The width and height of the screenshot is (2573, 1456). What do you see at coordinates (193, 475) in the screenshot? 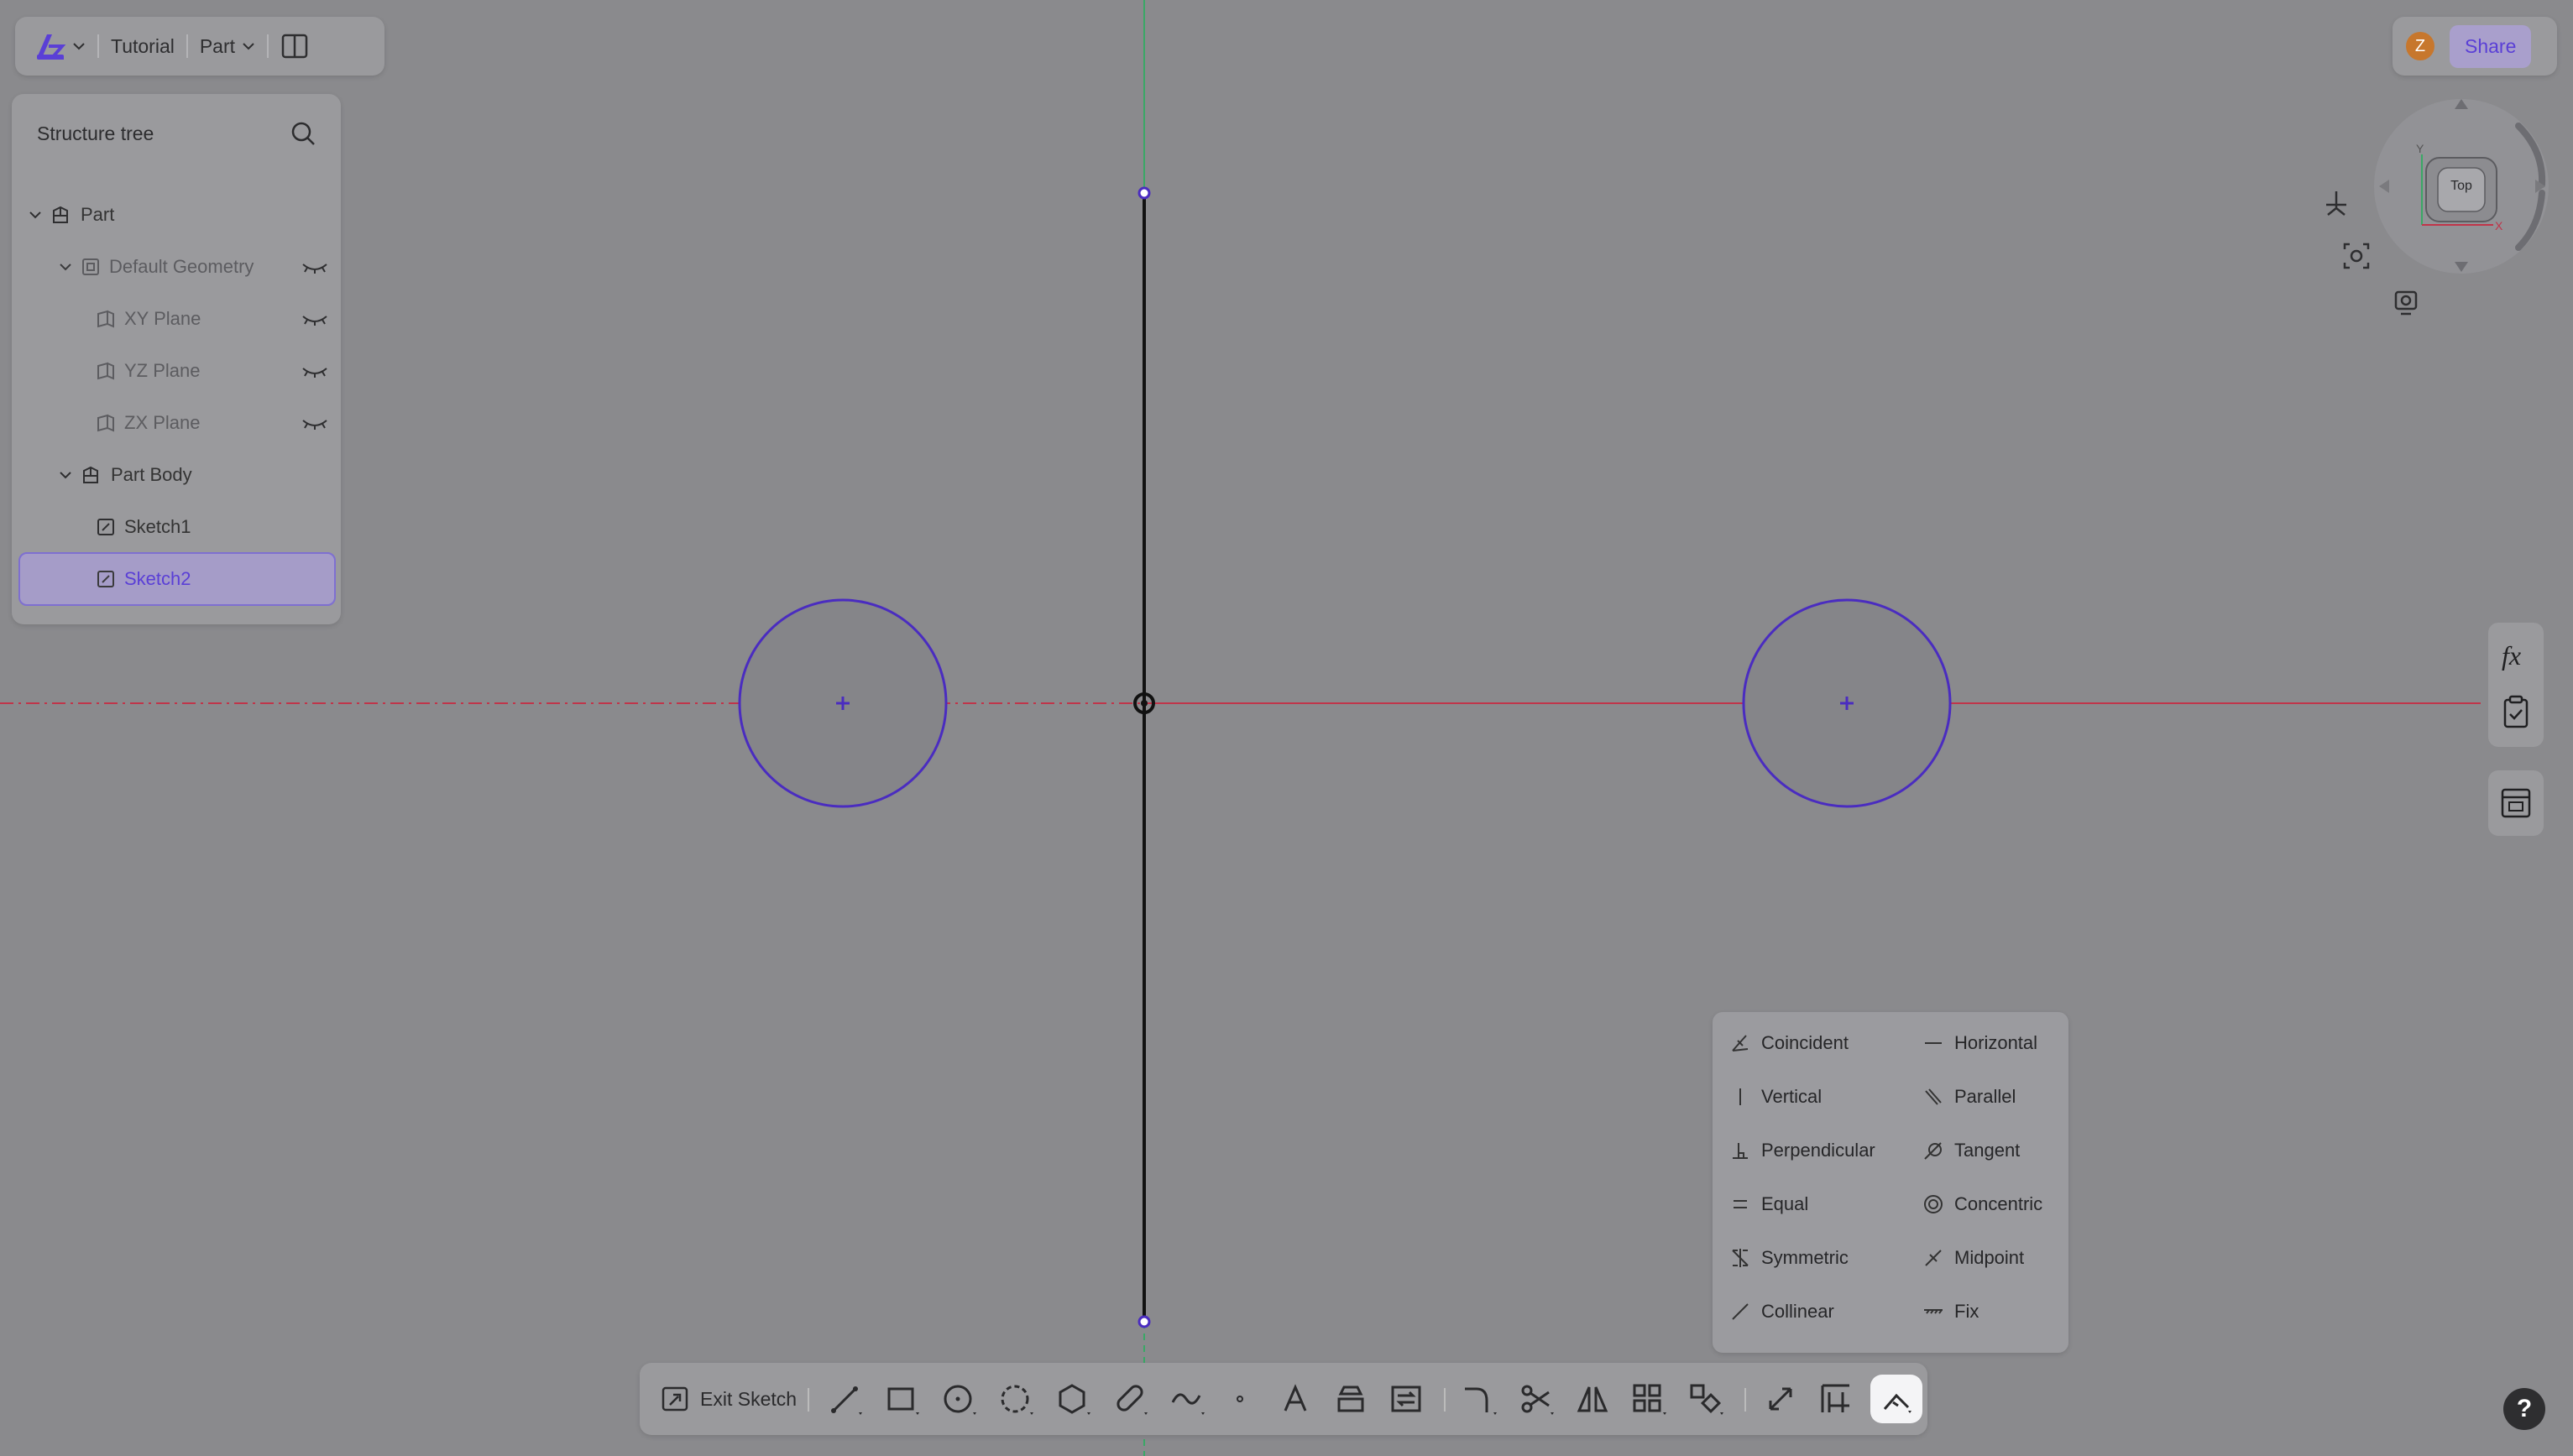
I see `tree-item-part-body: Part Body` at bounding box center [193, 475].